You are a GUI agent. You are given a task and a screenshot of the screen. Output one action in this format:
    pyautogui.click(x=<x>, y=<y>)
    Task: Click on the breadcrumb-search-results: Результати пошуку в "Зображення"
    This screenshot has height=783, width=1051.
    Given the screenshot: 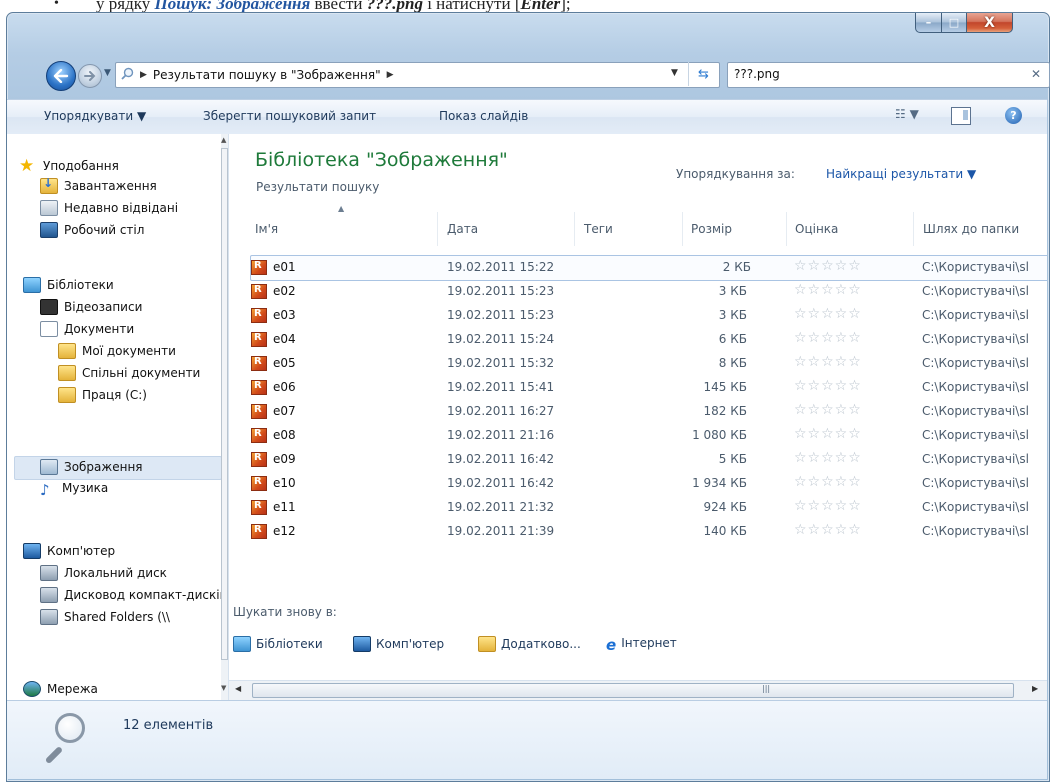 What is the action you would take?
    pyautogui.click(x=267, y=75)
    